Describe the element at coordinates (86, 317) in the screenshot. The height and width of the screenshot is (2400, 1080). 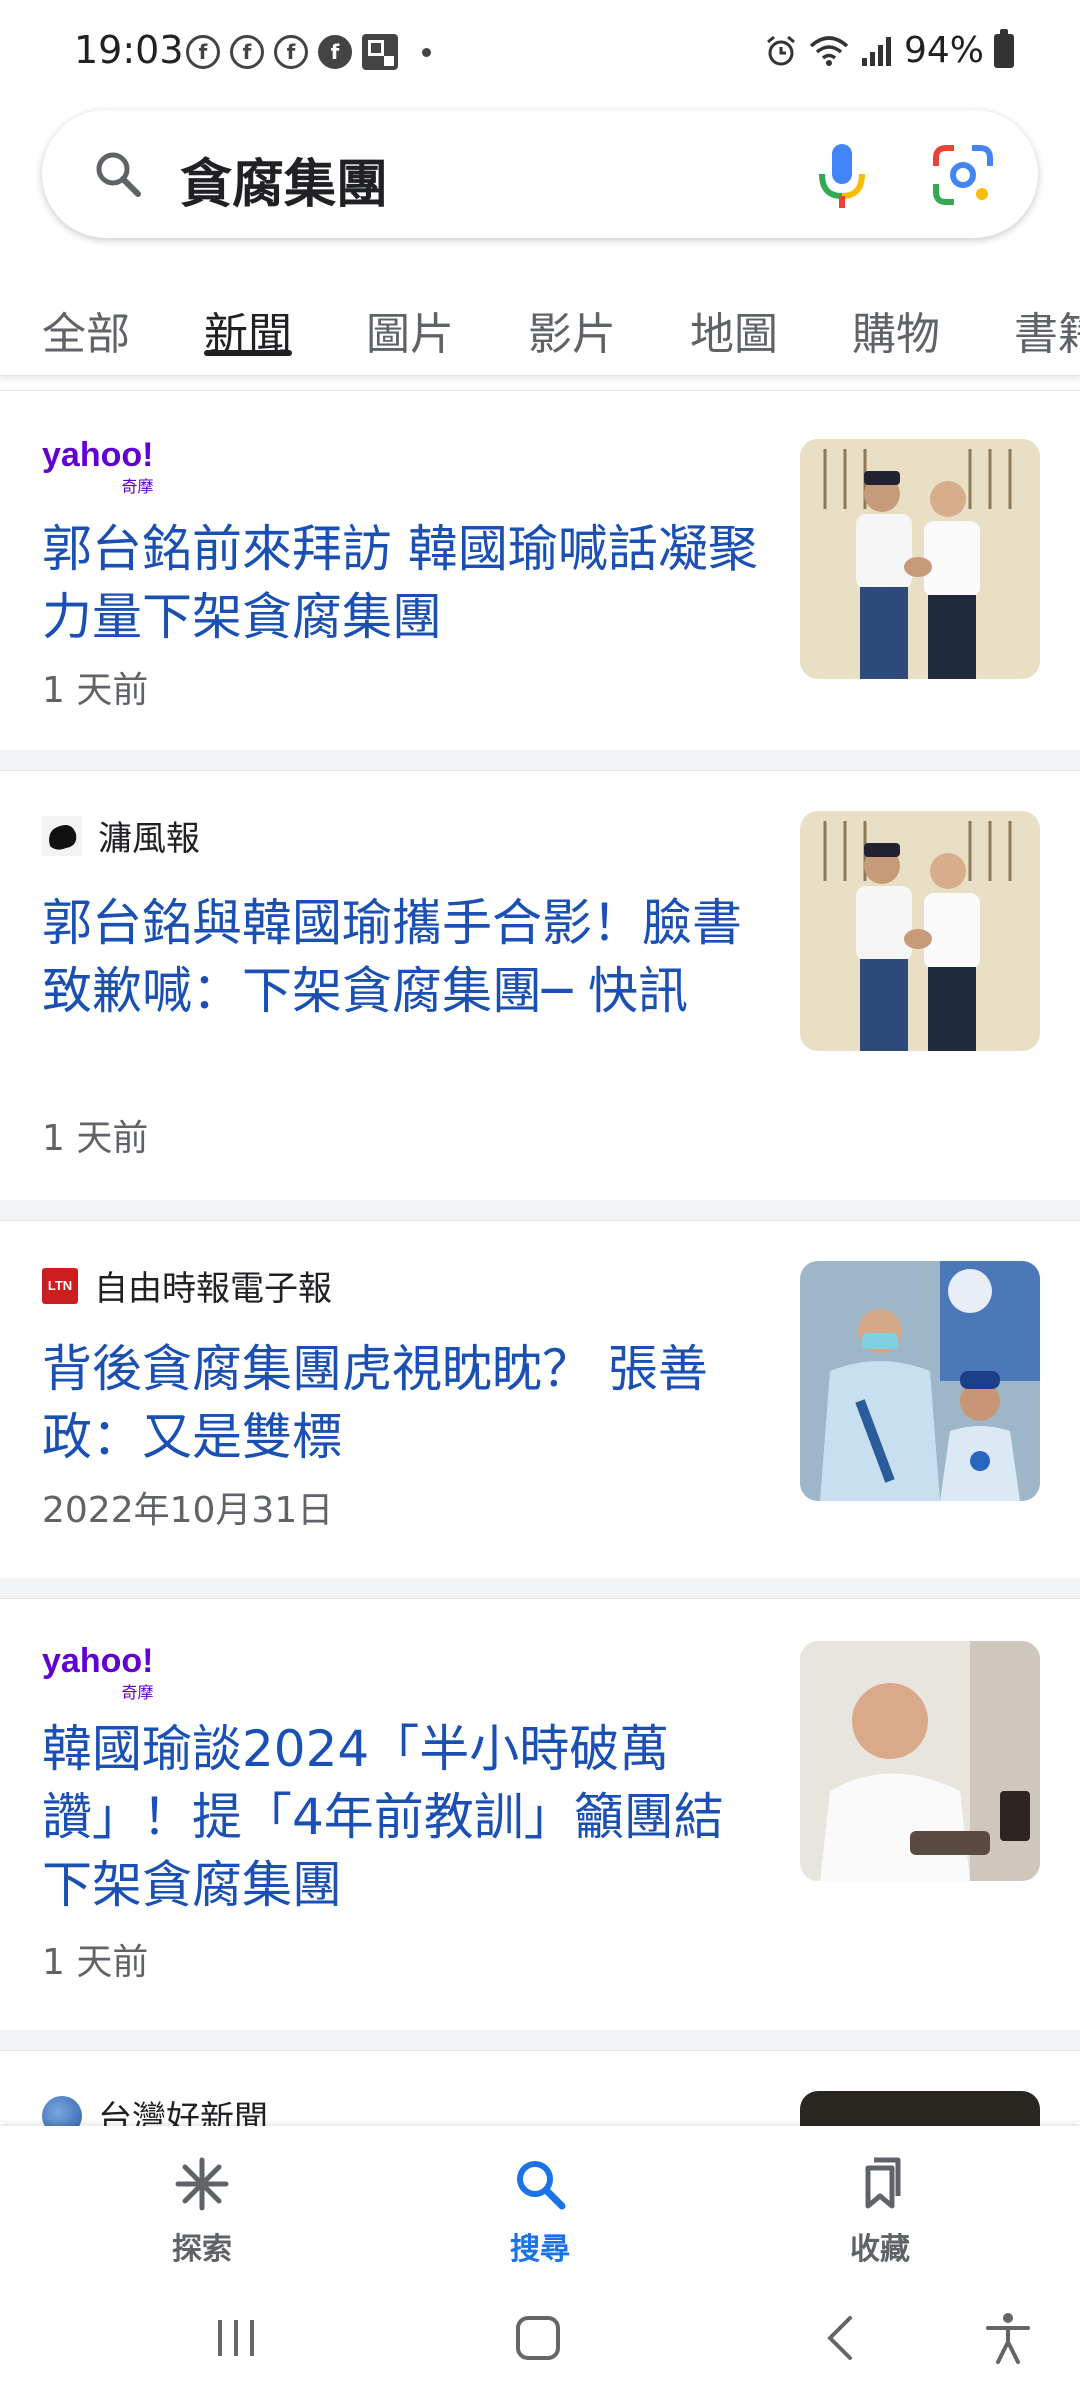
I see `tab-all: 全部` at that location.